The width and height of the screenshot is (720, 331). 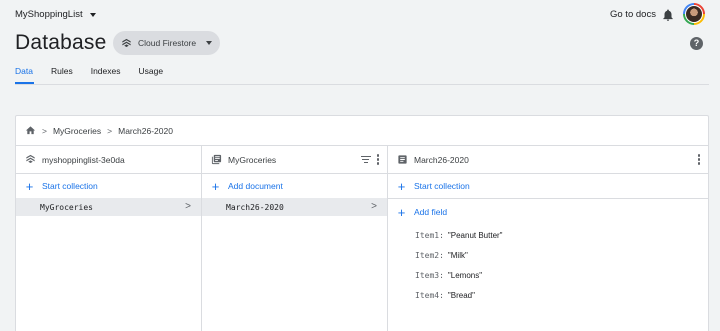 I want to click on root-column-title: myshoppinglist-3e0da, so click(x=83, y=159).